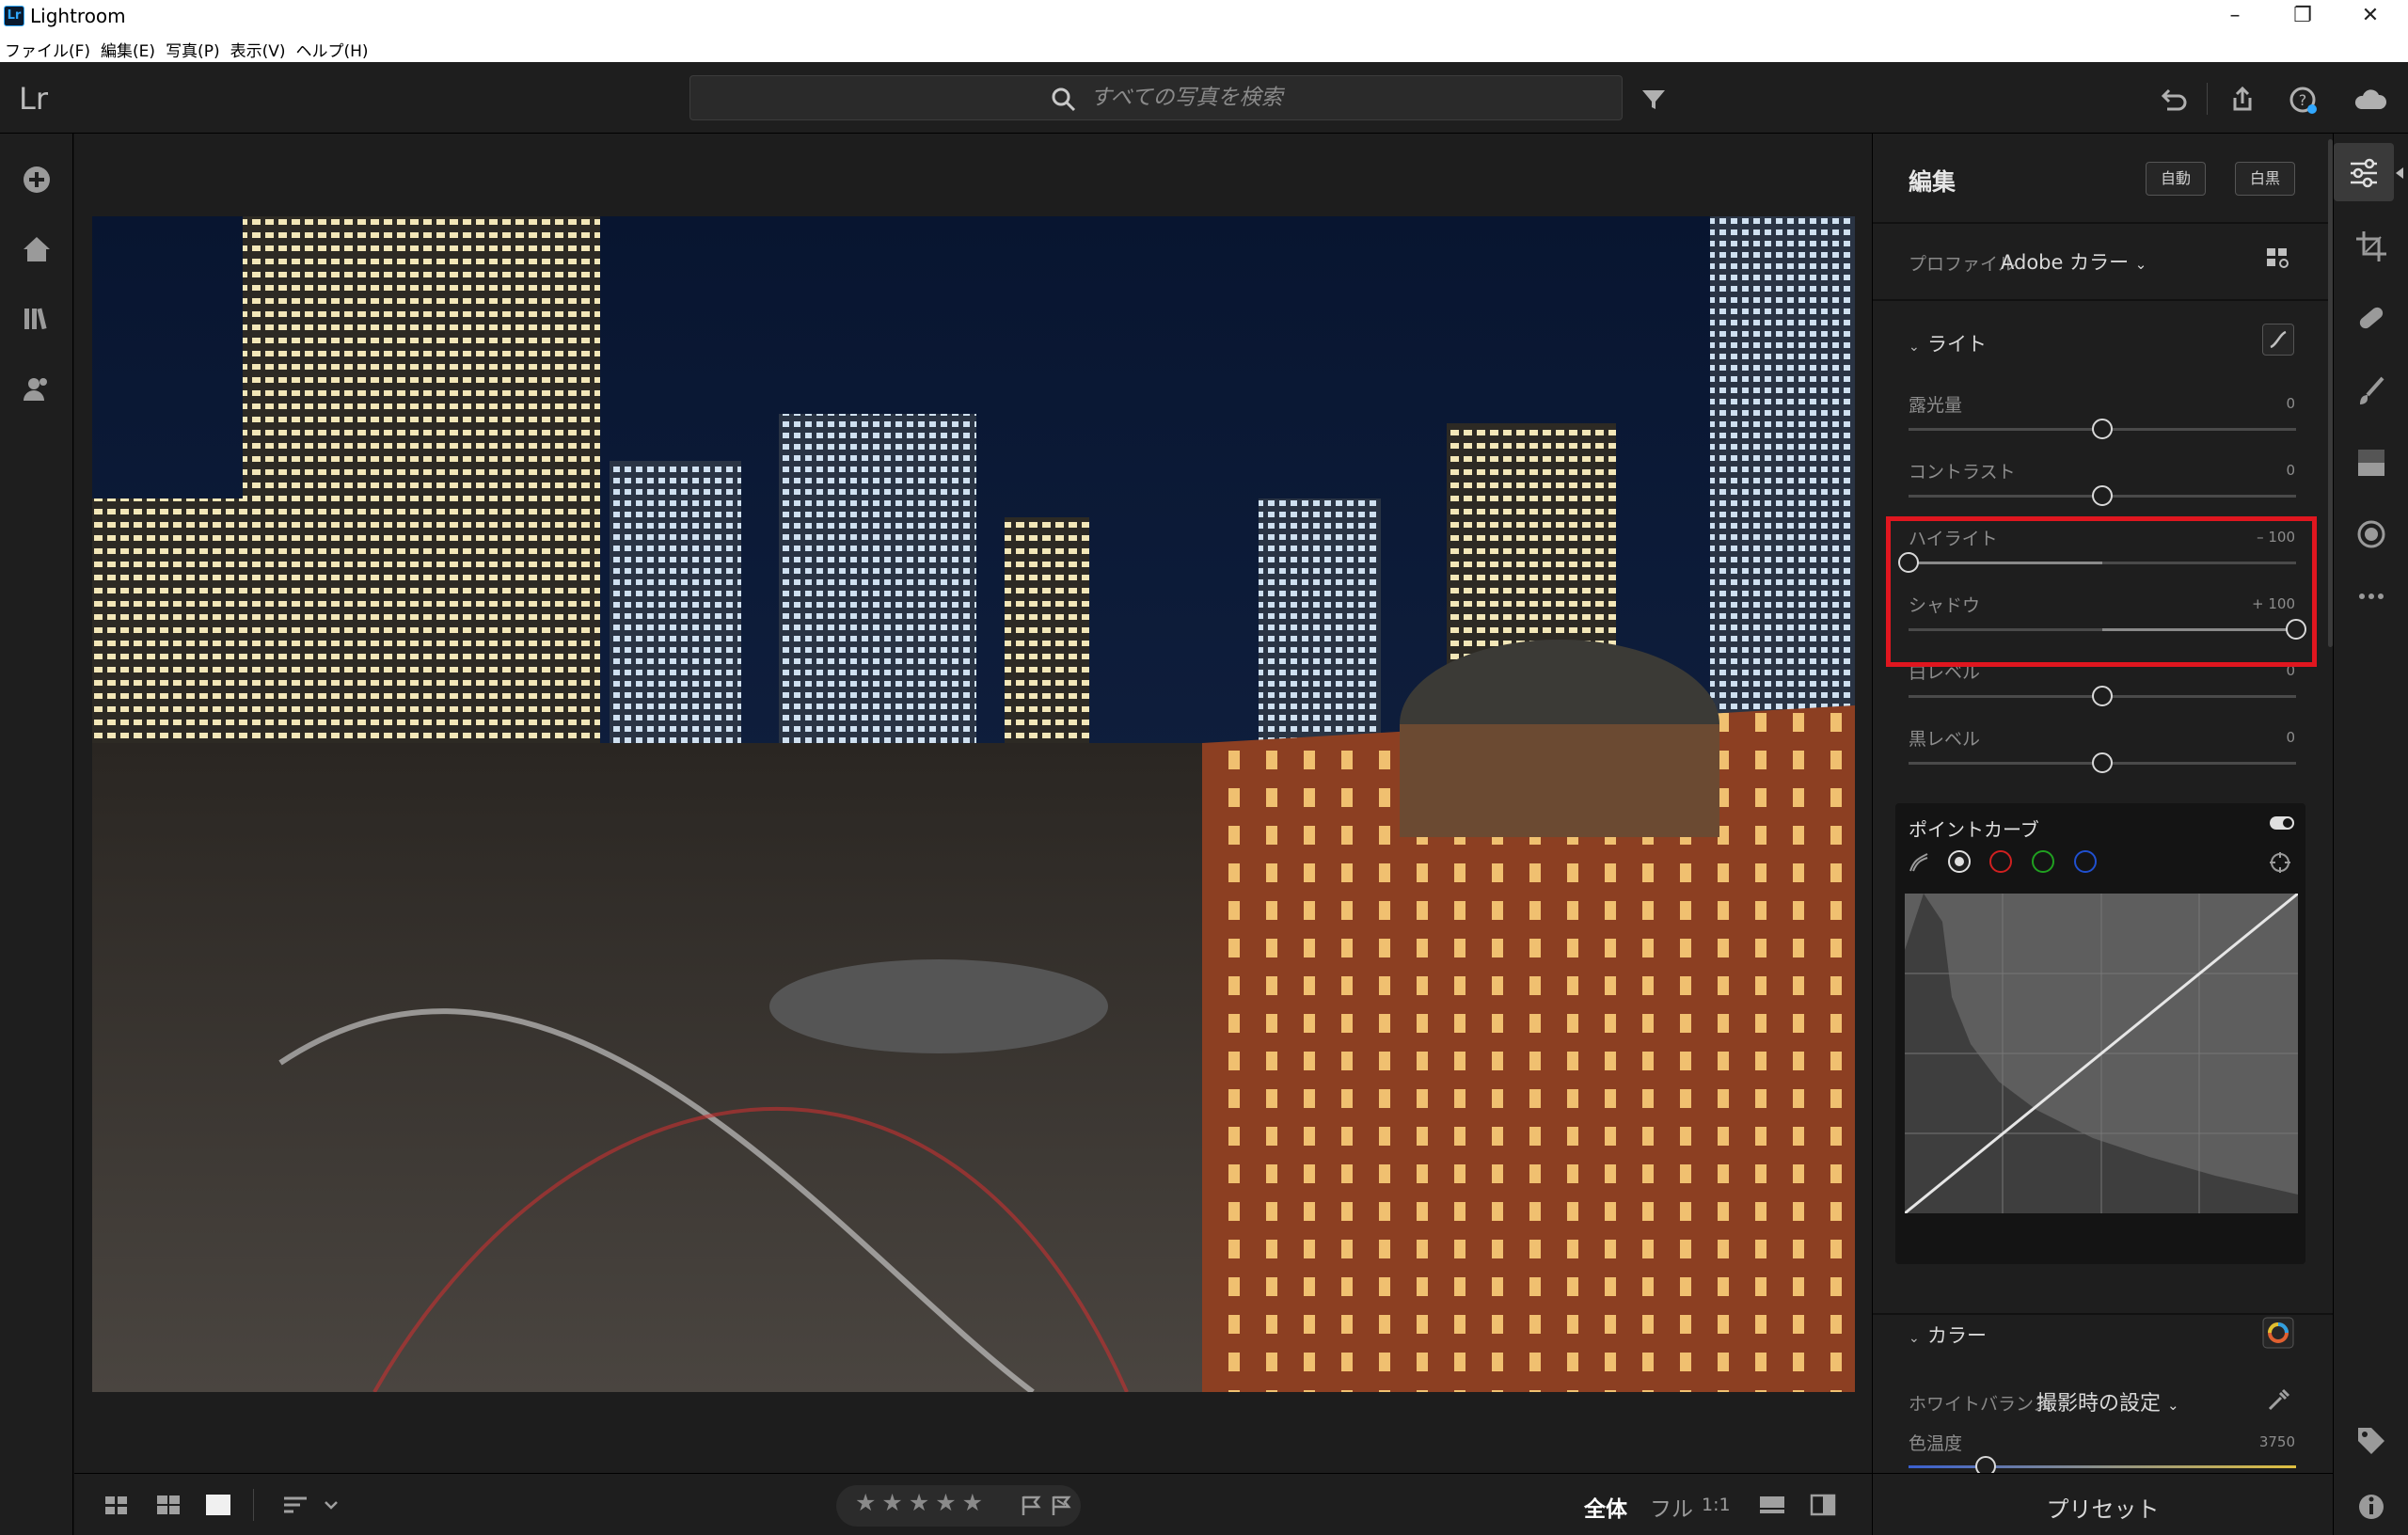  What do you see at coordinates (2043, 861) in the screenshot?
I see `green-channel-button` at bounding box center [2043, 861].